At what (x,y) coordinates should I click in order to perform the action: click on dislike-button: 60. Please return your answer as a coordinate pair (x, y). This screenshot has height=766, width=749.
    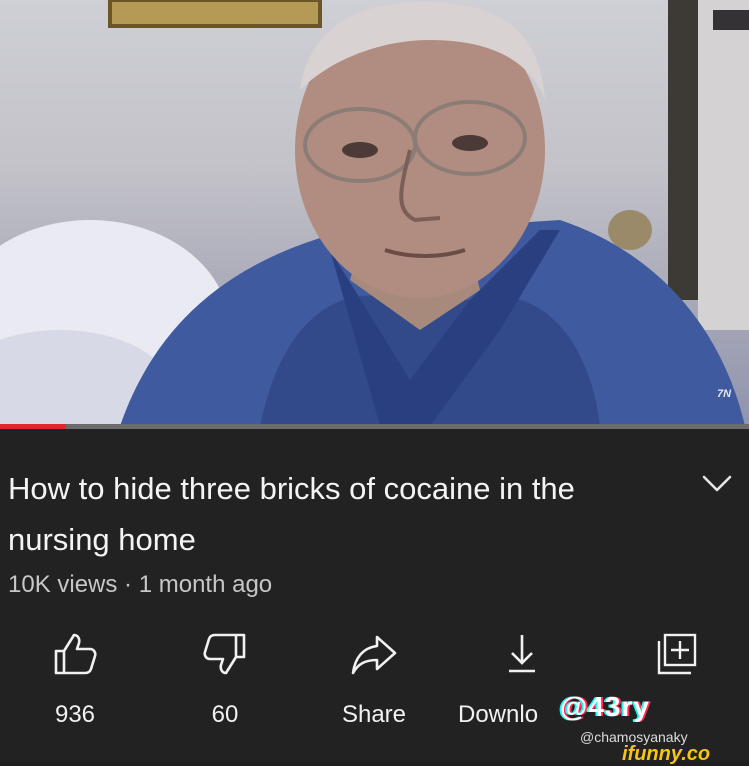
    Looking at the image, I should click on (225, 678).